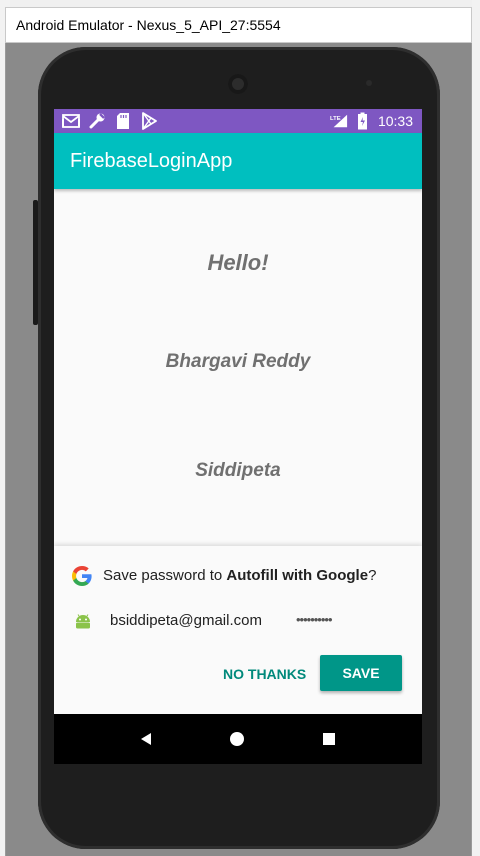 This screenshot has width=480, height=856. I want to click on signal-icon: LTE, so click(339, 121).